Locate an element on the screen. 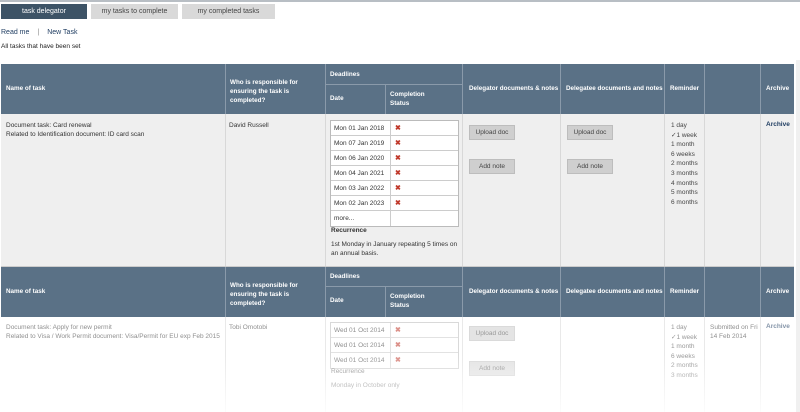 The height and width of the screenshot is (412, 800). deadline-row: Mon 03 Jan 2022 ✖ is located at coordinates (394, 188).